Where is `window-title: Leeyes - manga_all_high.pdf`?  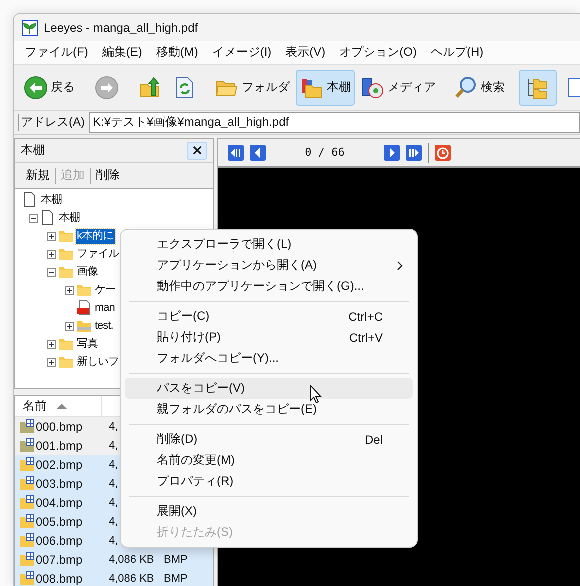 window-title: Leeyes - manga_all_high.pdf is located at coordinates (121, 27).